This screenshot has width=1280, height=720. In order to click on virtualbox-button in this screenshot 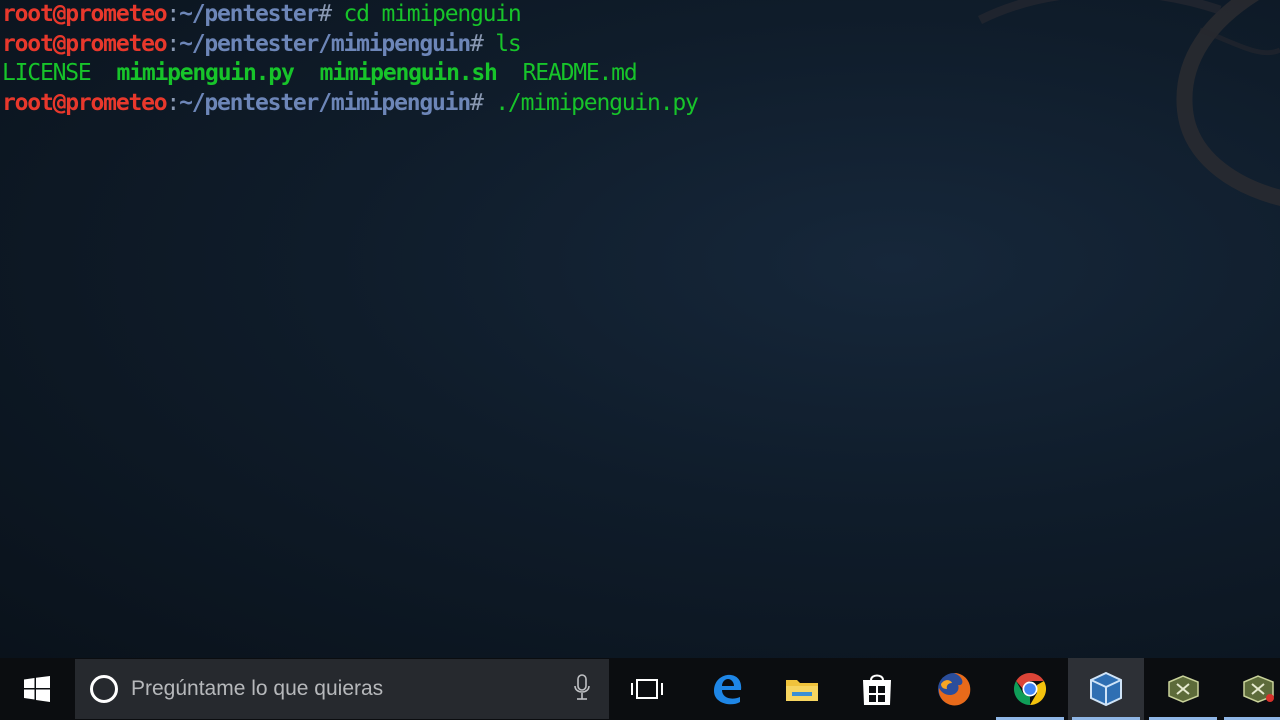, I will do `click(1106, 689)`.